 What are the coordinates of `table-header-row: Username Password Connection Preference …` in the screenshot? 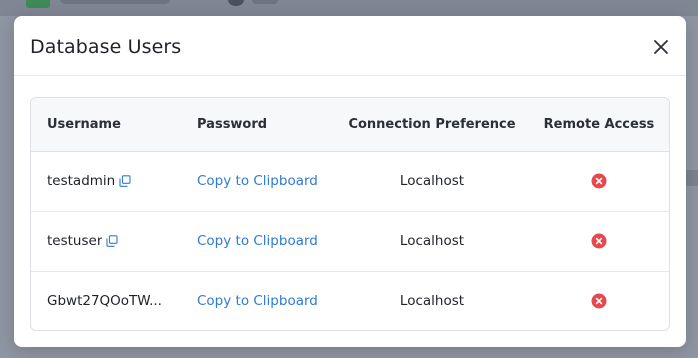 It's located at (350, 125).